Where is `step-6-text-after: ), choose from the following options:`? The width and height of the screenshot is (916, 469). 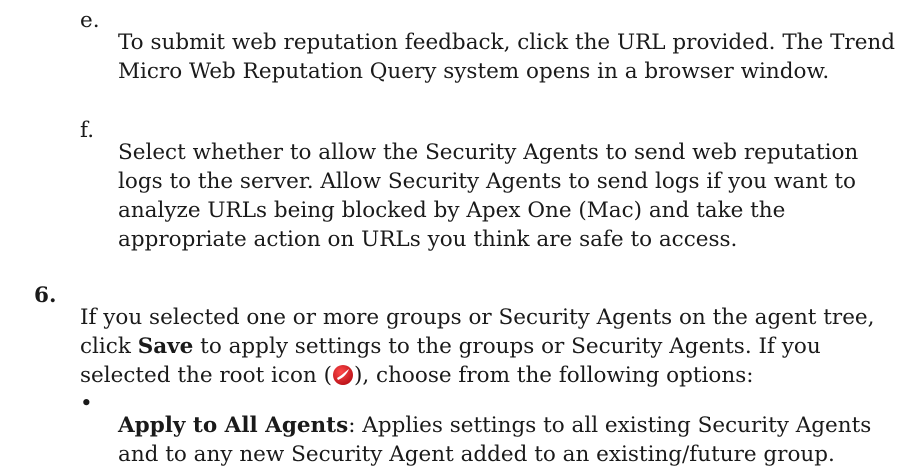
step-6-text-after: ), choose from the following options: is located at coordinates (553, 375).